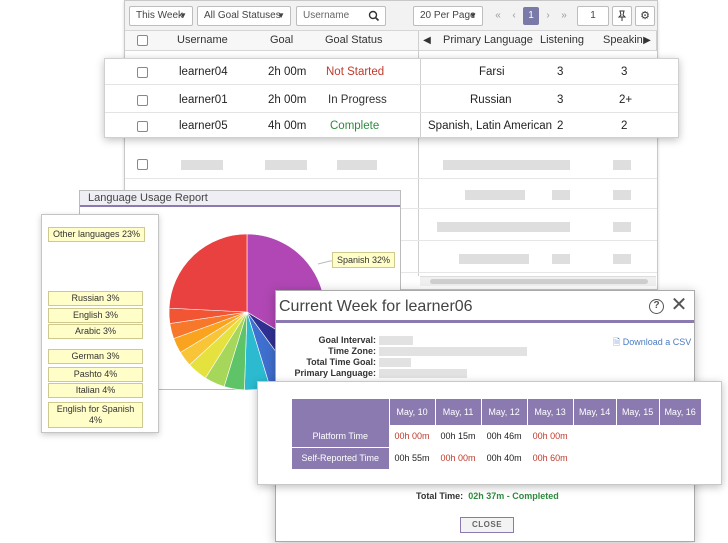 The width and height of the screenshot is (728, 543). What do you see at coordinates (95, 390) in the screenshot?
I see `label-italian: Italian 4%` at bounding box center [95, 390].